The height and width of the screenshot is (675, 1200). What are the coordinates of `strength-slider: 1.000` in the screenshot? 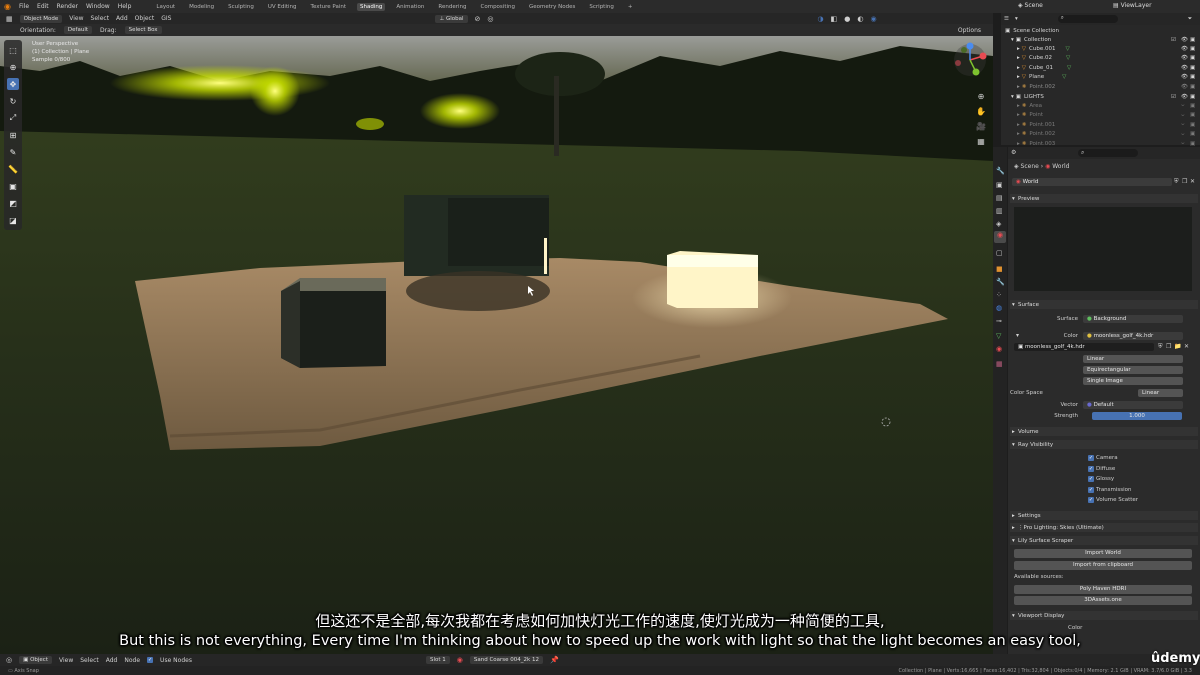 It's located at (1137, 416).